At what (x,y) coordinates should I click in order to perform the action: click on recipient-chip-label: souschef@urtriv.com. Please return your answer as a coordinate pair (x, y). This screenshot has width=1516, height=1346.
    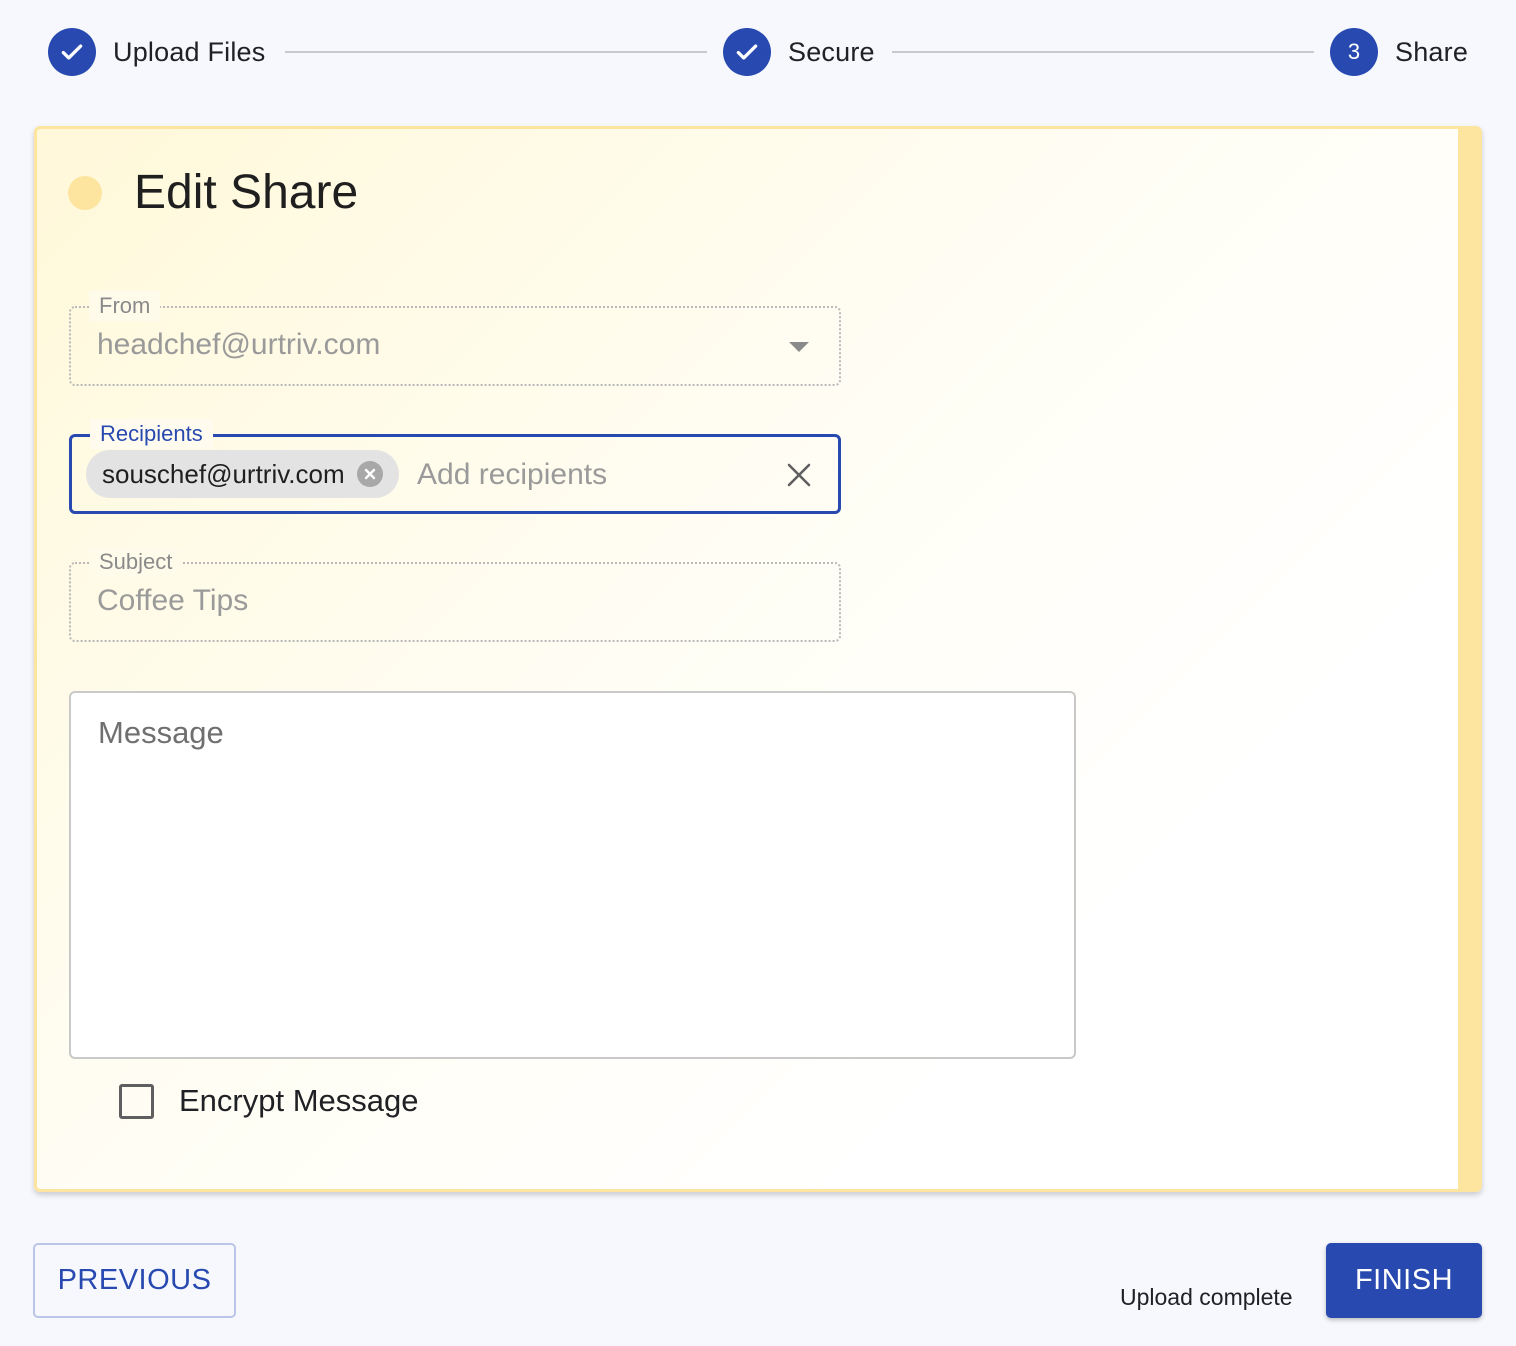
    Looking at the image, I should click on (223, 473).